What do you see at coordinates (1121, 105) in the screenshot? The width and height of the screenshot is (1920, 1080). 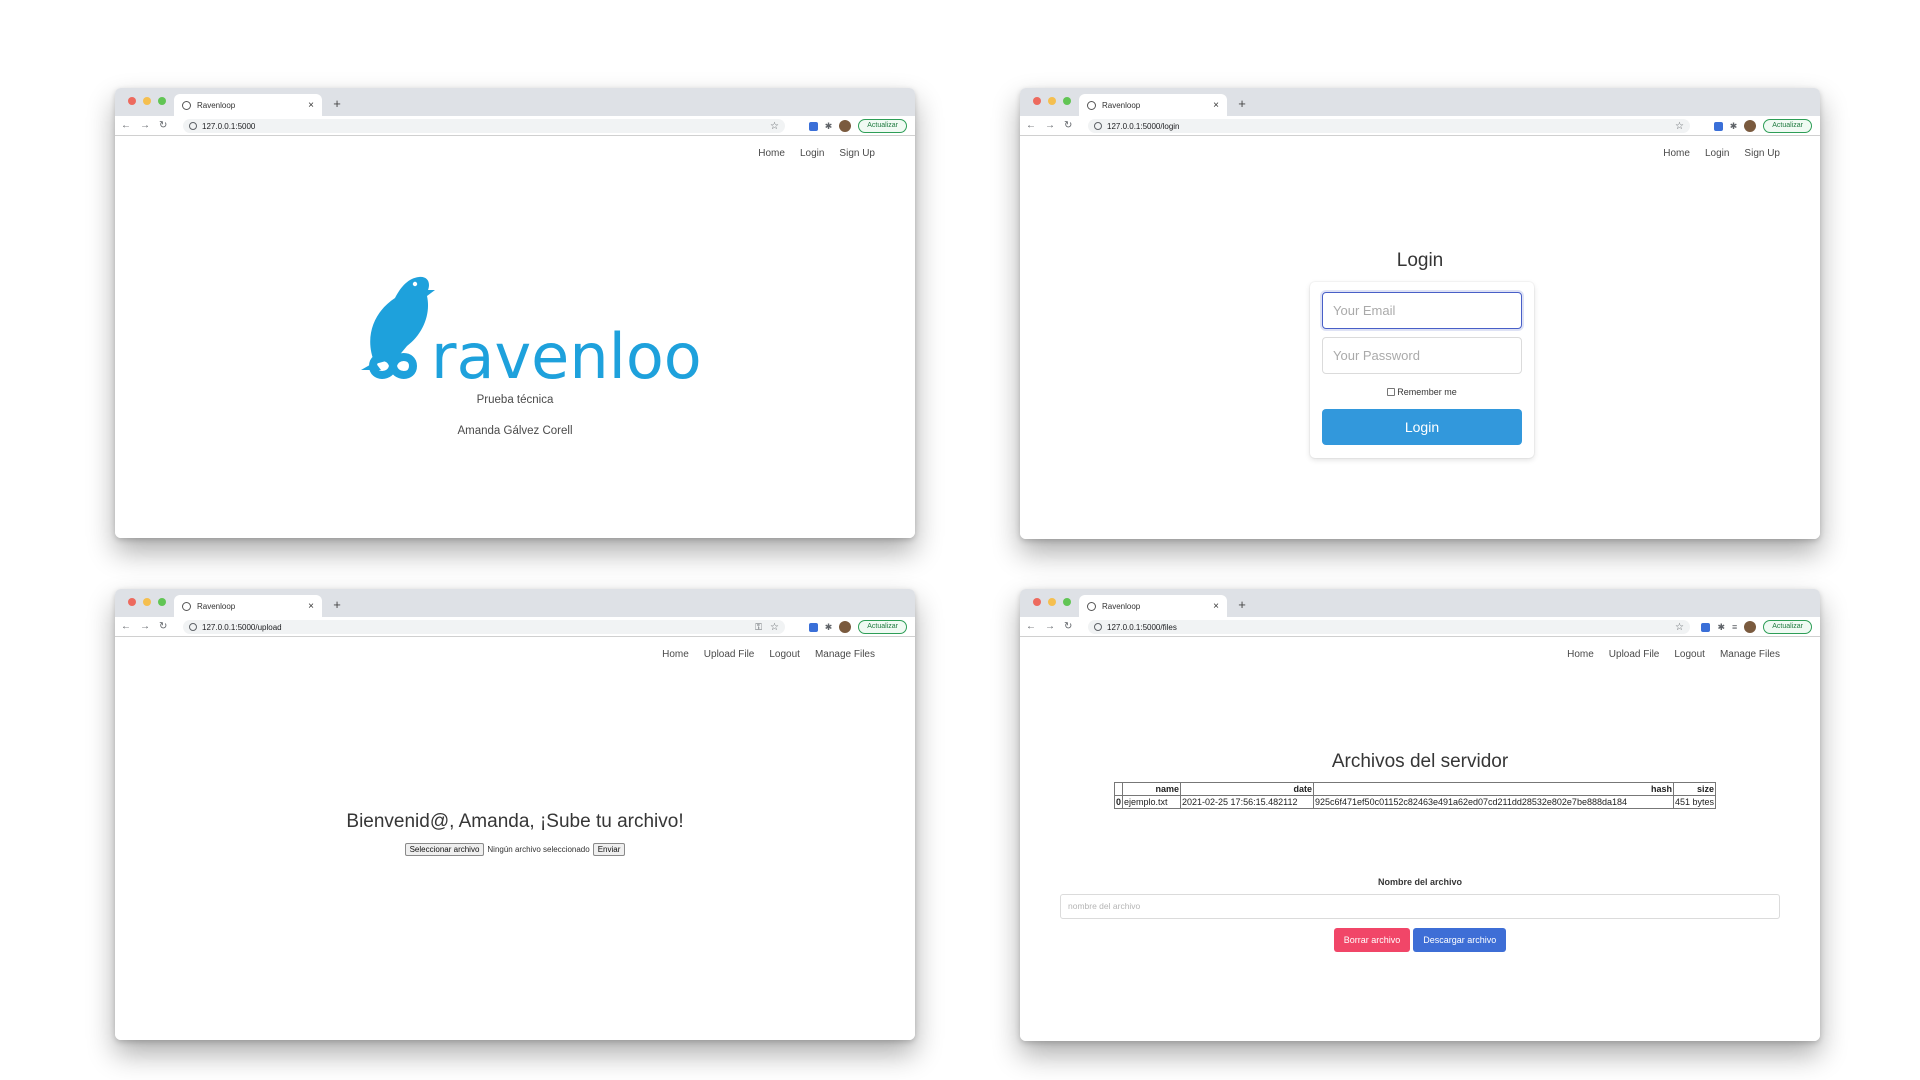 I see `tab-title: Ravenloop` at bounding box center [1121, 105].